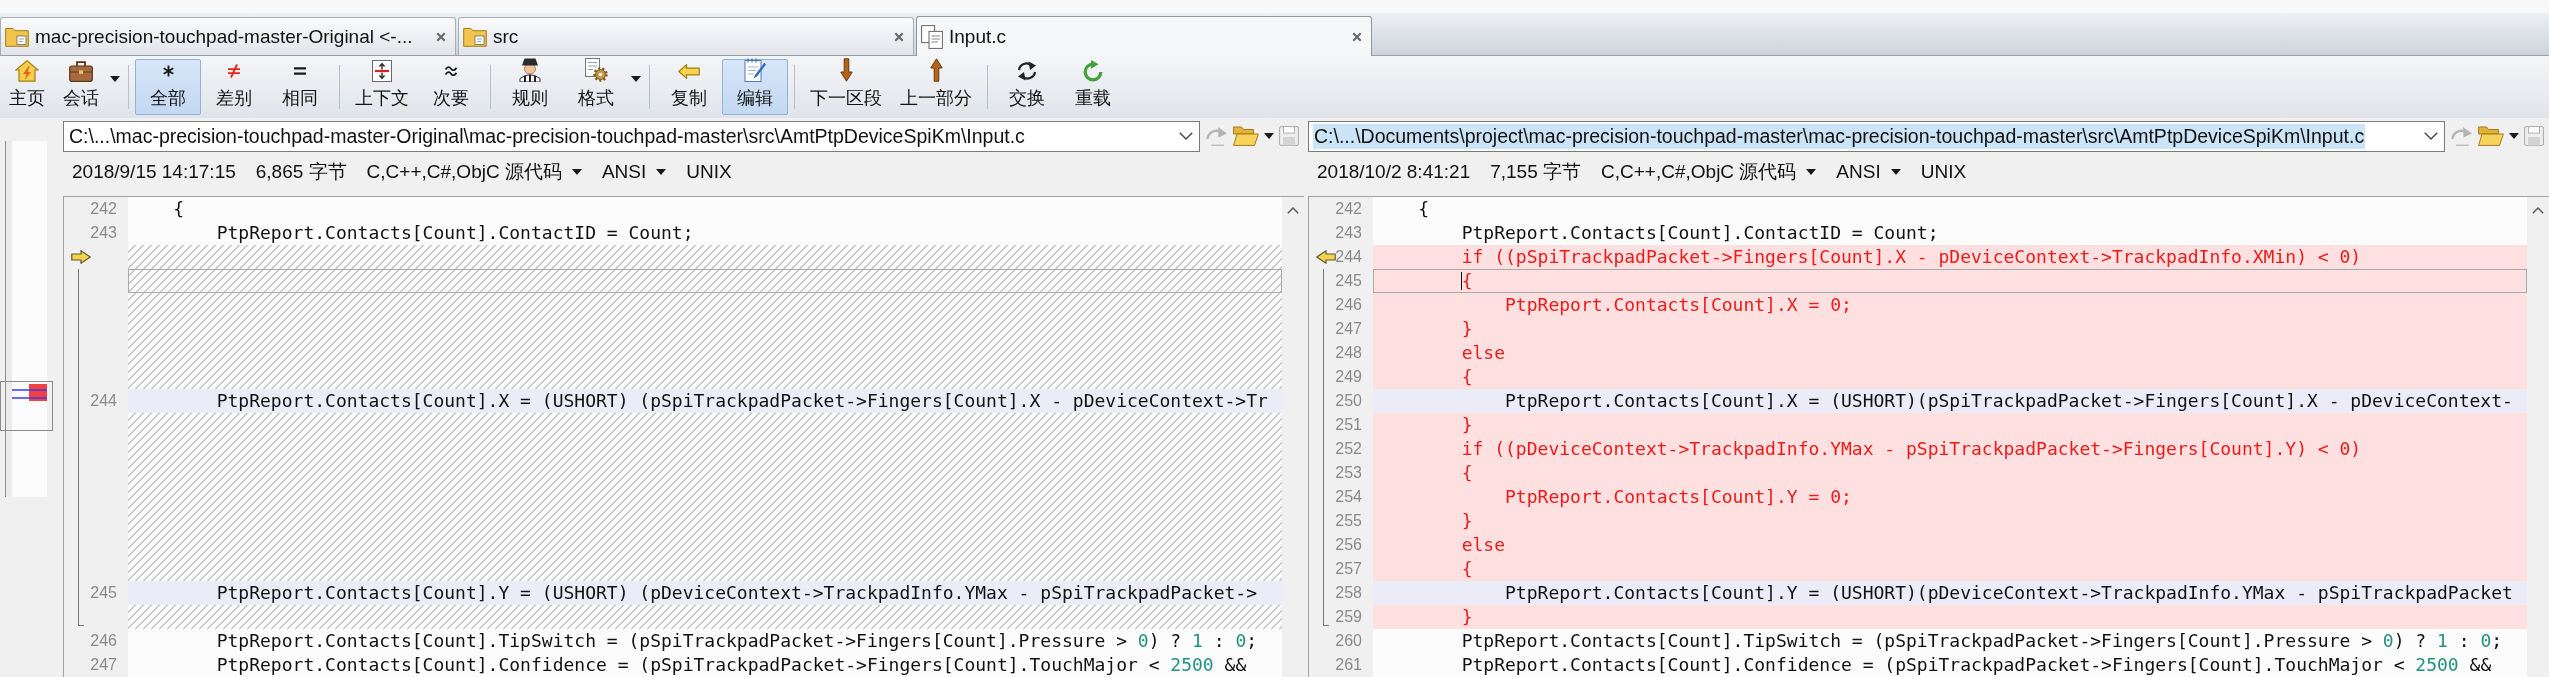 The height and width of the screenshot is (677, 2549). I want to click on line-number: 260, so click(1348, 641).